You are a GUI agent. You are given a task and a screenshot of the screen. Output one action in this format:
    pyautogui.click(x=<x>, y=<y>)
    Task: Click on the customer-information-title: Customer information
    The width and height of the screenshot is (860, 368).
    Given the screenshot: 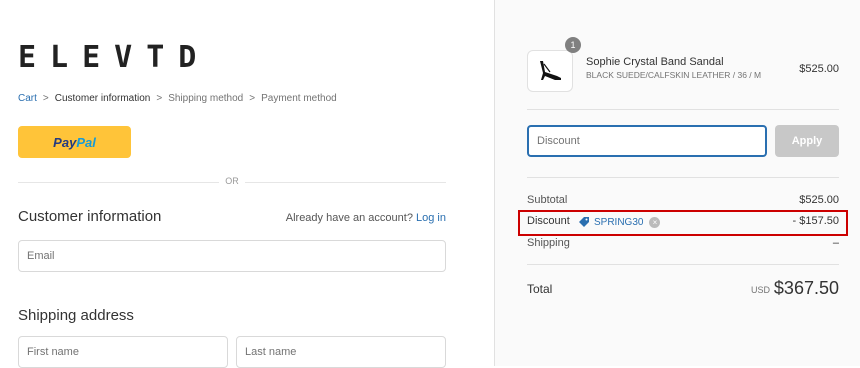 What is the action you would take?
    pyautogui.click(x=90, y=216)
    